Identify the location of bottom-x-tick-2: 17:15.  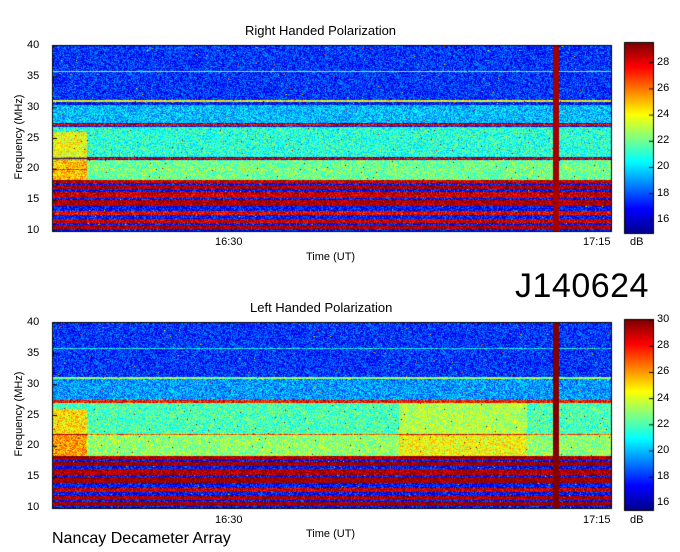
(597, 520).